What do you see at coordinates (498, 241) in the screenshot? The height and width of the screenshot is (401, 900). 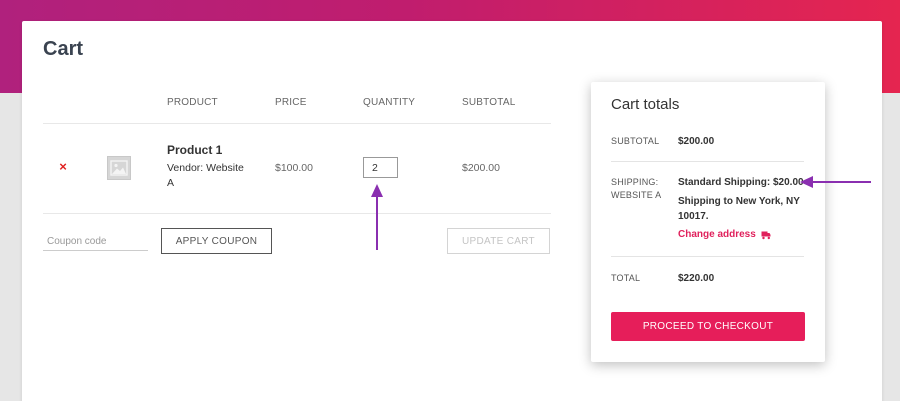 I see `update-cart-button: UPDATE CART` at bounding box center [498, 241].